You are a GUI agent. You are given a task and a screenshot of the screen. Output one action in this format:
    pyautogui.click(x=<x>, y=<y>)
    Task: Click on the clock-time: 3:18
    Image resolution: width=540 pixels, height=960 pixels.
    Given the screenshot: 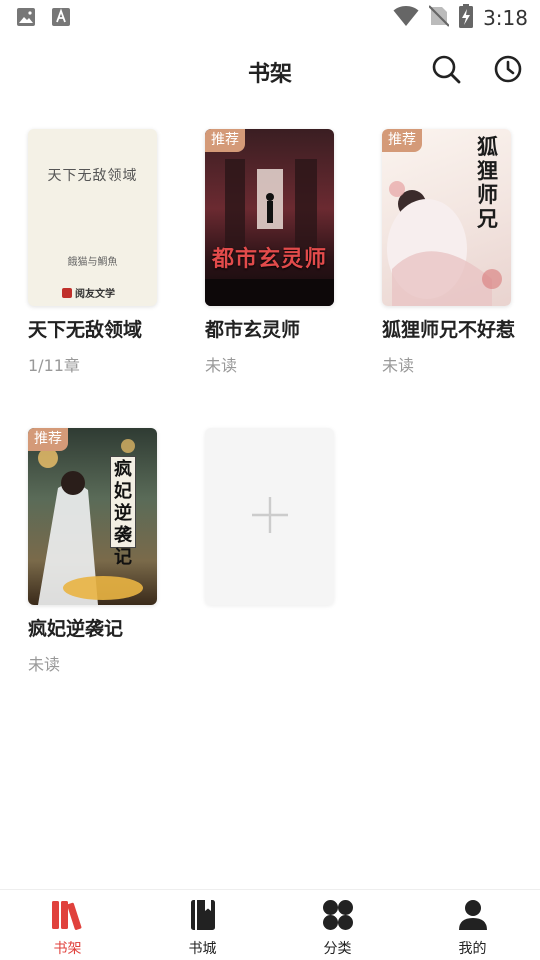 What is the action you would take?
    pyautogui.click(x=505, y=18)
    